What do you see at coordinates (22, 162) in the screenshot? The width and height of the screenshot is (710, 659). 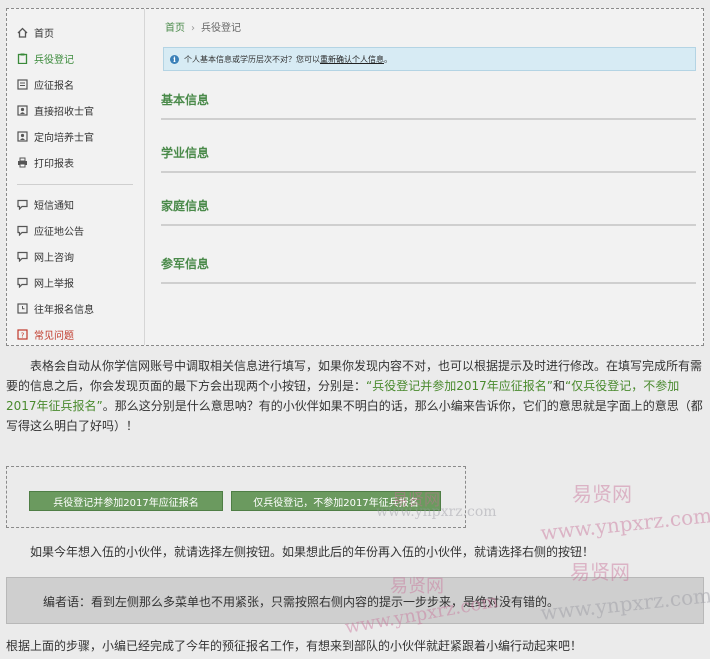 I see `printer-icon` at bounding box center [22, 162].